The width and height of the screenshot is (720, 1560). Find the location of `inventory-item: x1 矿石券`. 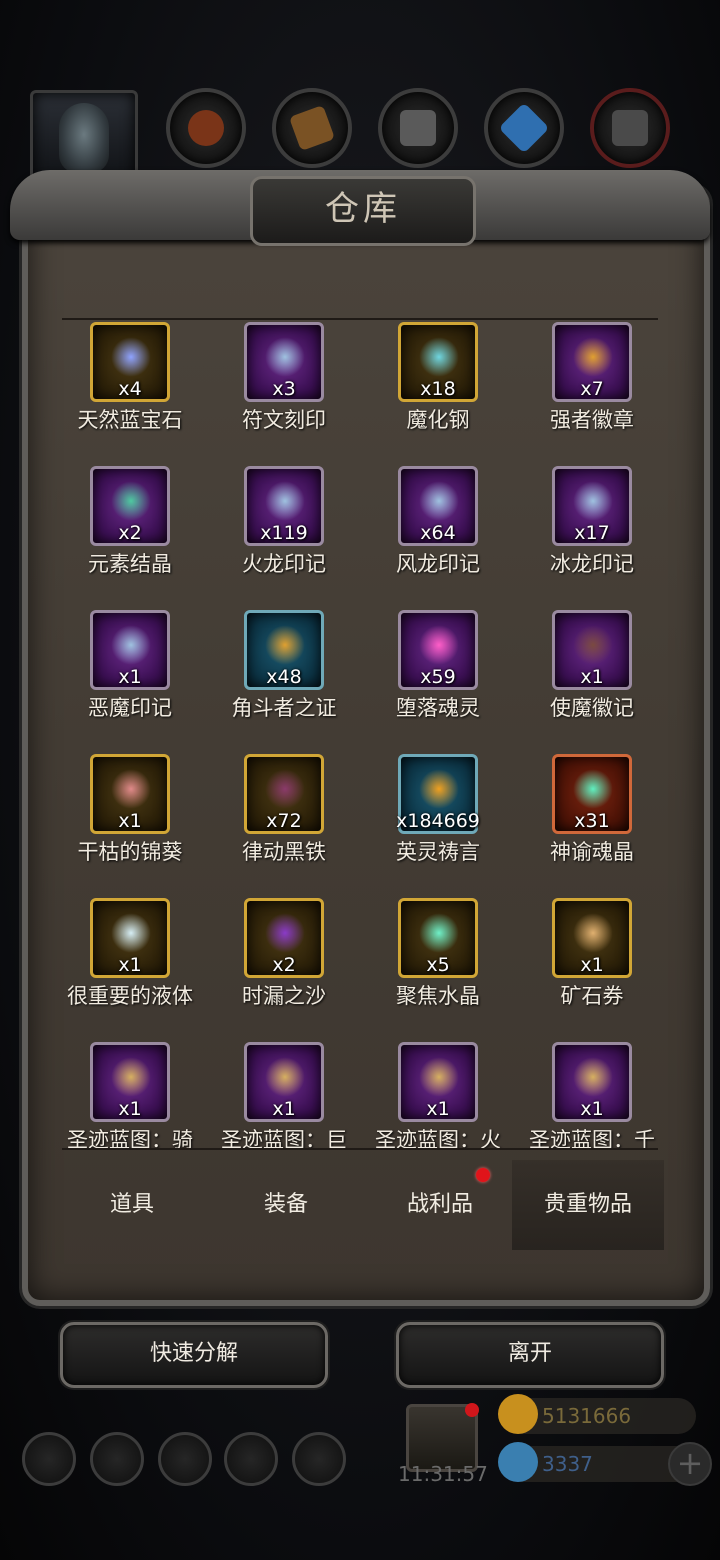

inventory-item: x1 矿石券 is located at coordinates (587, 963).